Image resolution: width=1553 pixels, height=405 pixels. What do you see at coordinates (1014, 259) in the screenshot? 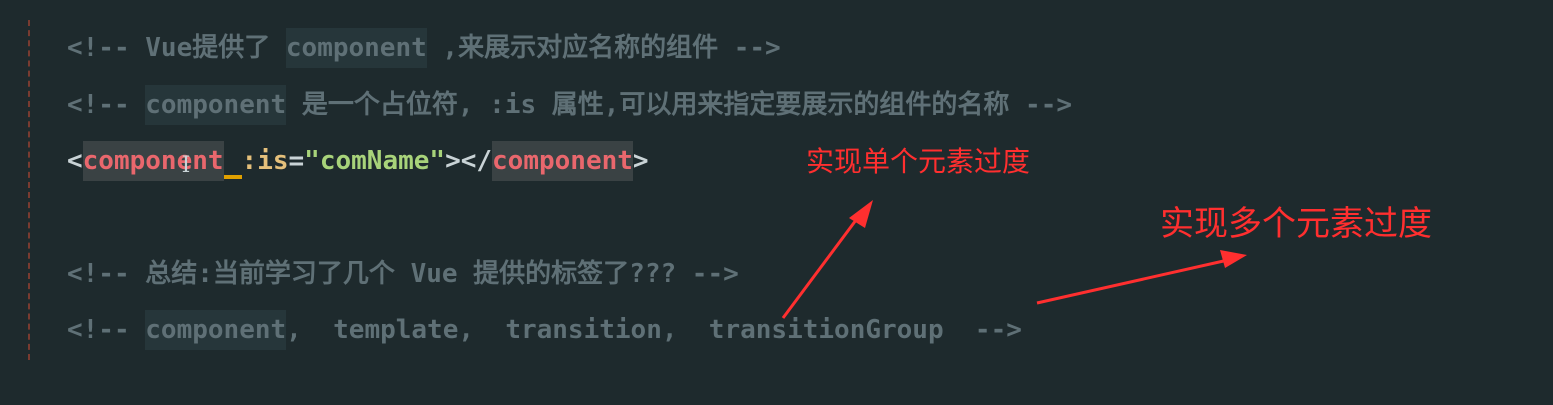
I see `annotation-arrows` at bounding box center [1014, 259].